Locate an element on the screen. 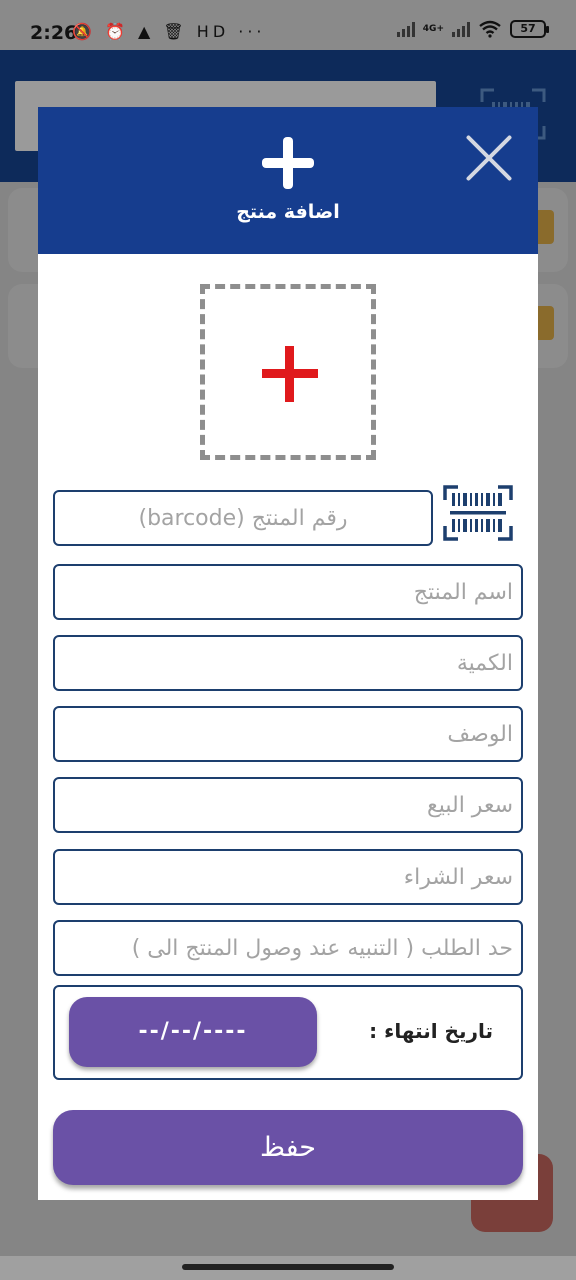 Image resolution: width=576 pixels, height=1280 pixels. expiry-date-section: تاريخ انتهاء : --/--/---- is located at coordinates (288, 1032).